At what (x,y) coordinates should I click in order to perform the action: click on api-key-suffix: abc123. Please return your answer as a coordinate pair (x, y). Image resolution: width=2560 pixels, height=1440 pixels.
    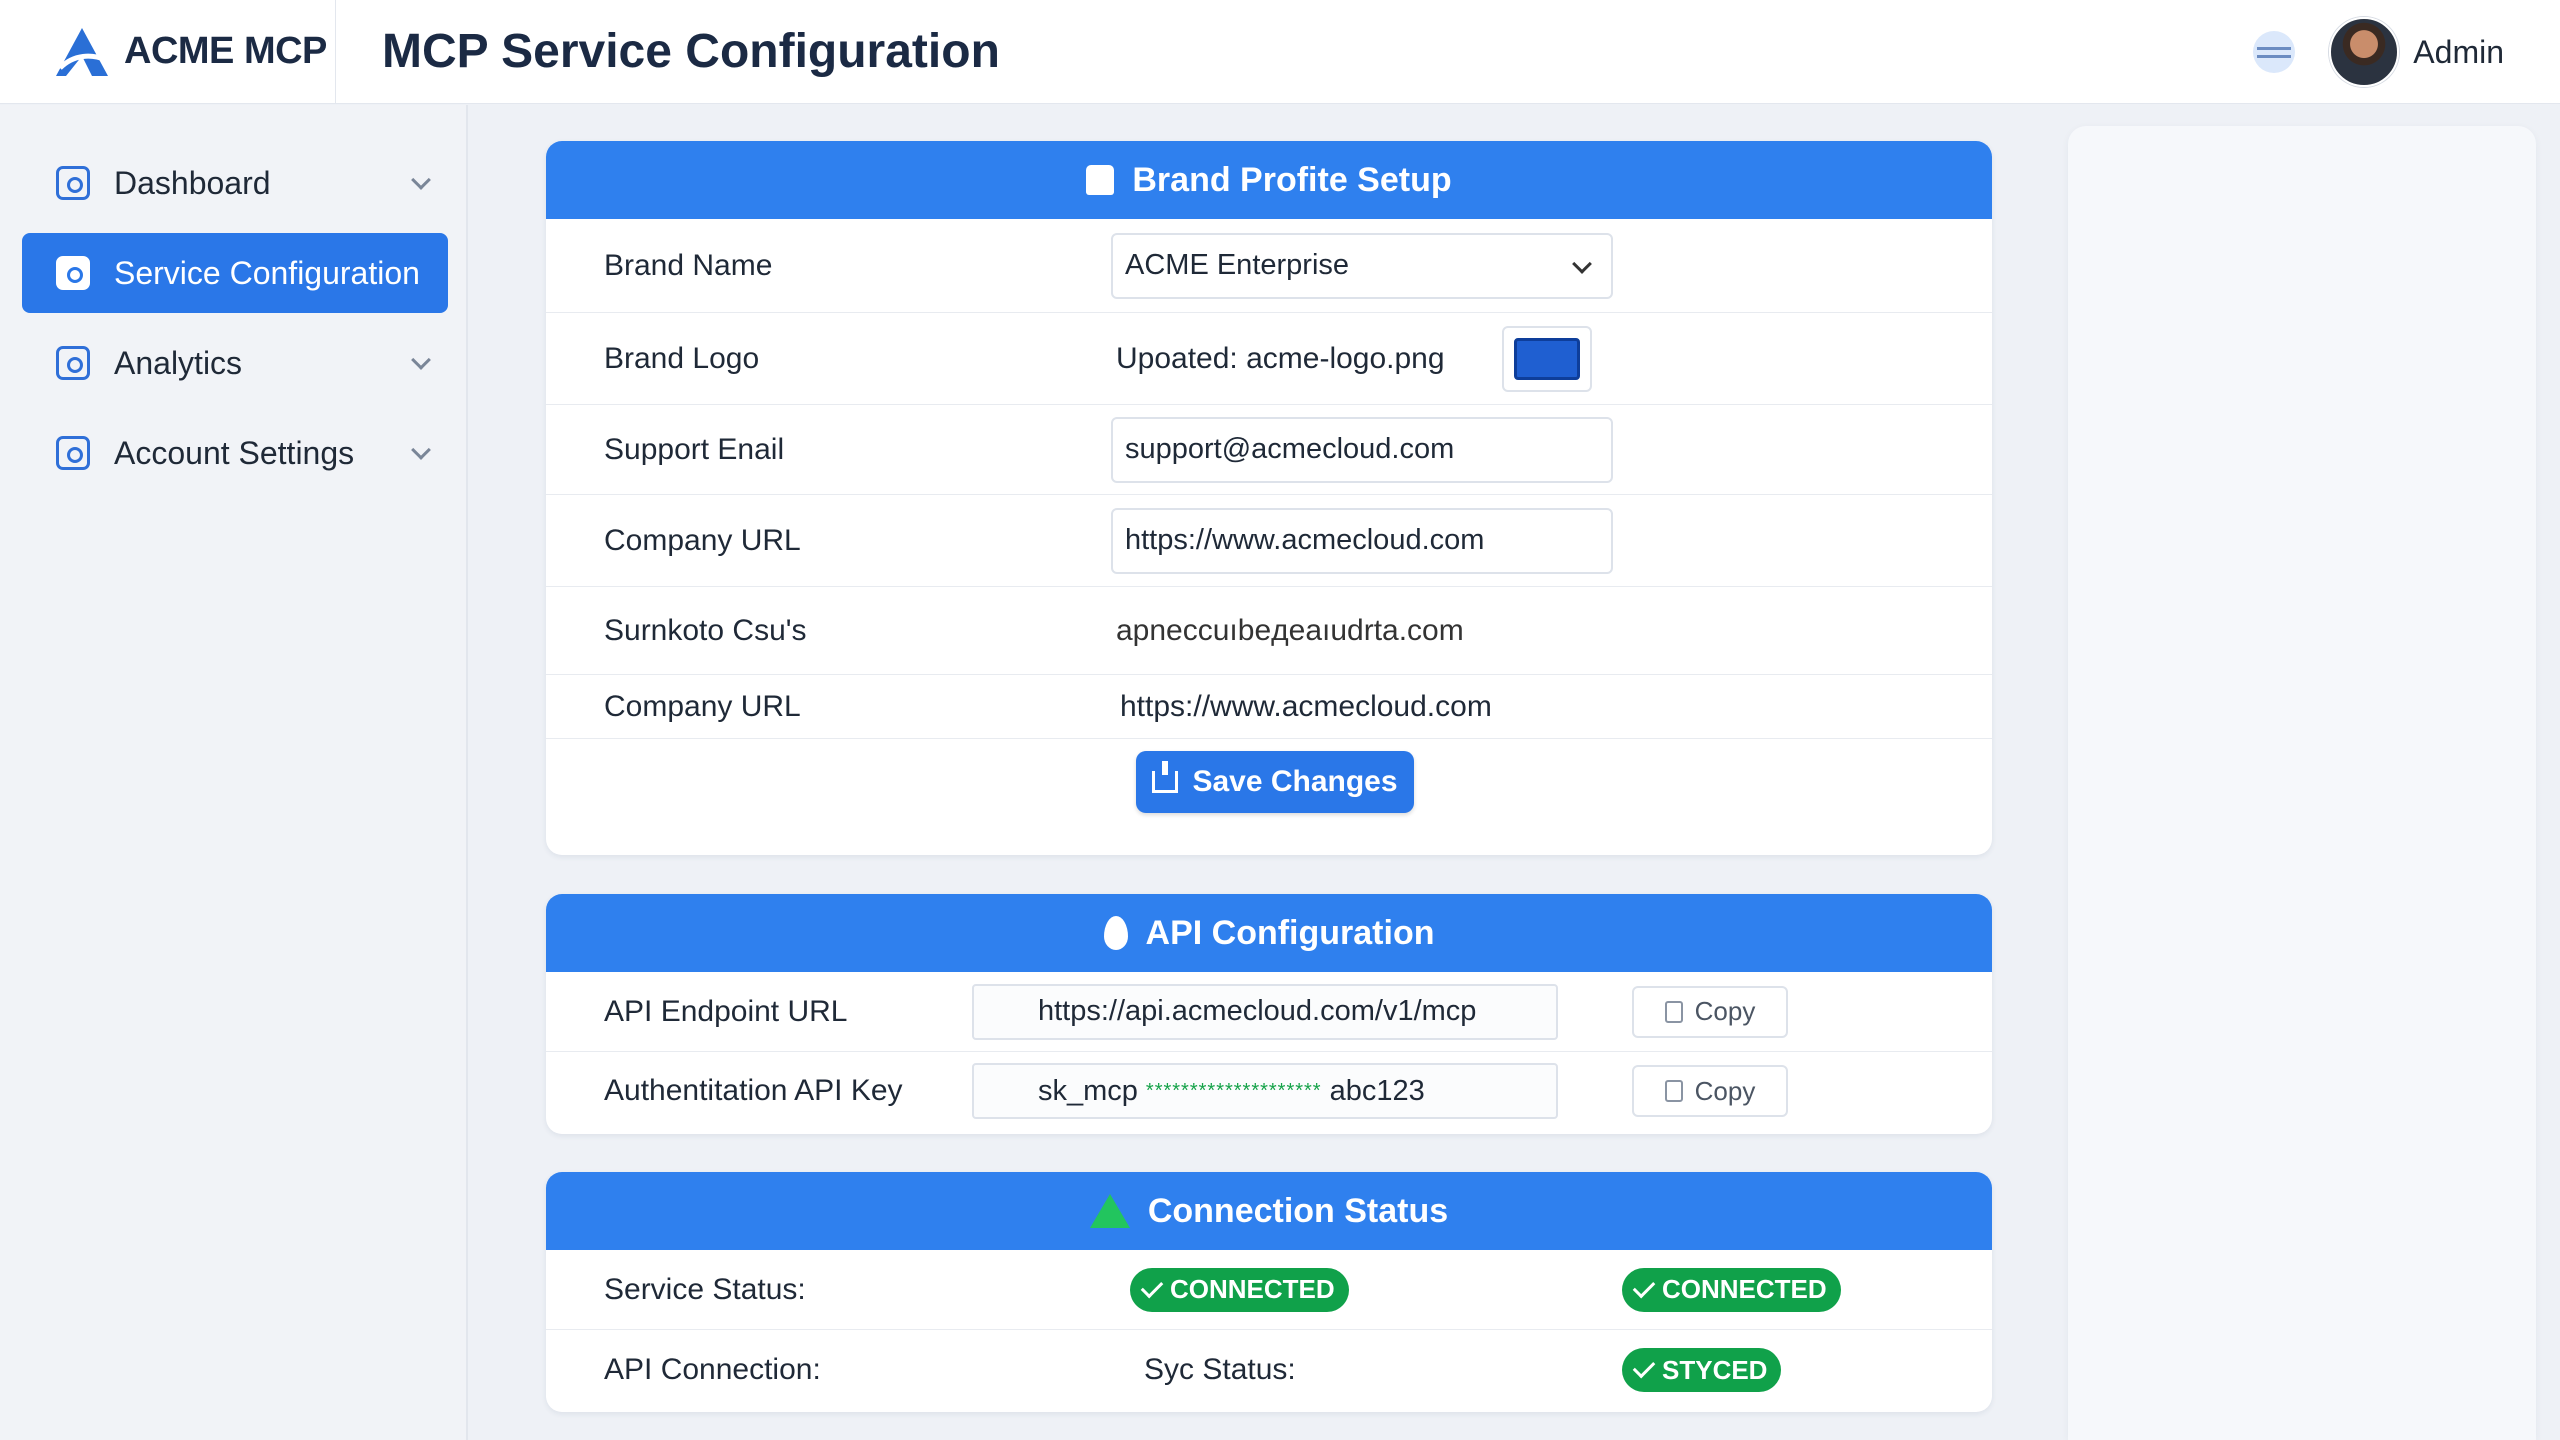
    Looking at the image, I should click on (1377, 1090).